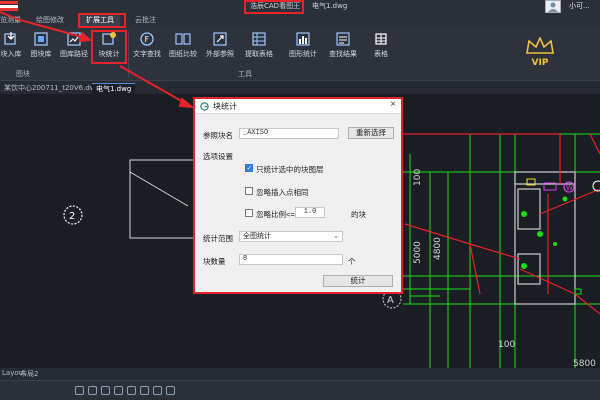 This screenshot has width=600, height=400. I want to click on count-label: 块数量, so click(214, 261).